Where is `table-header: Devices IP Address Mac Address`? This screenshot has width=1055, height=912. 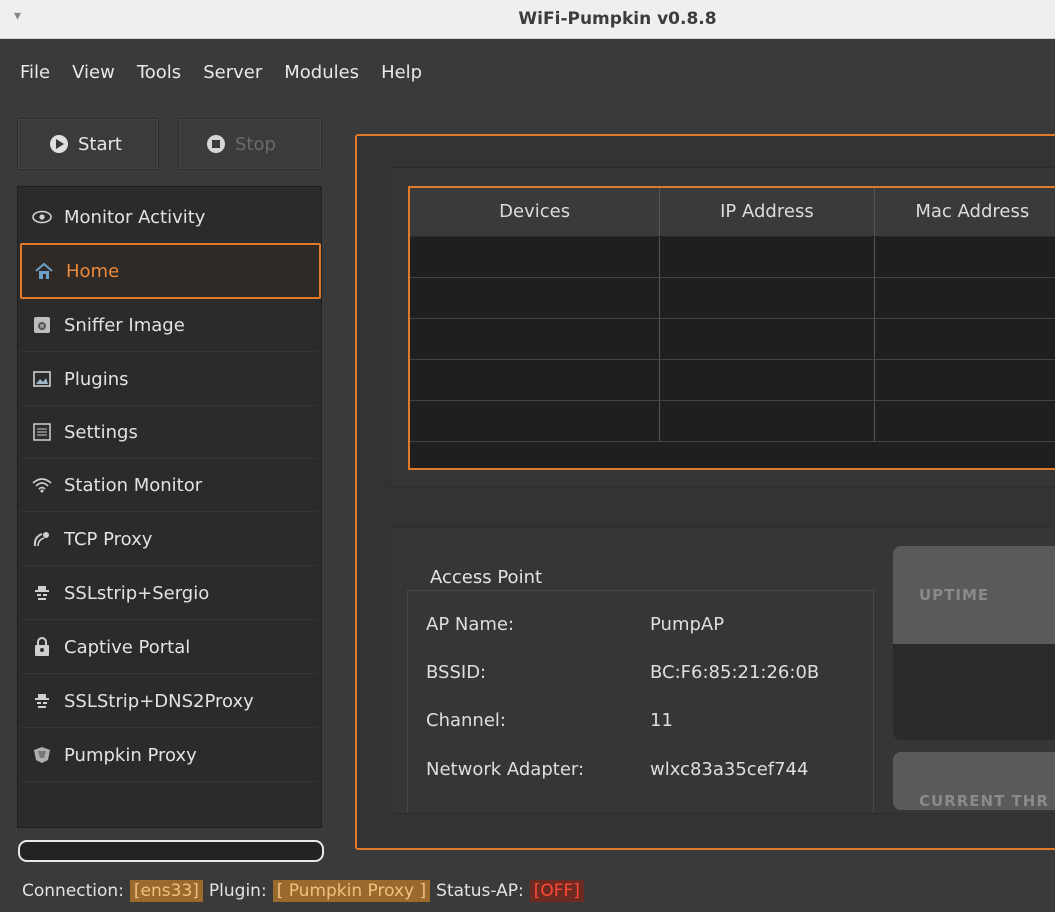
table-header: Devices IP Address Mac Address is located at coordinates (732, 212).